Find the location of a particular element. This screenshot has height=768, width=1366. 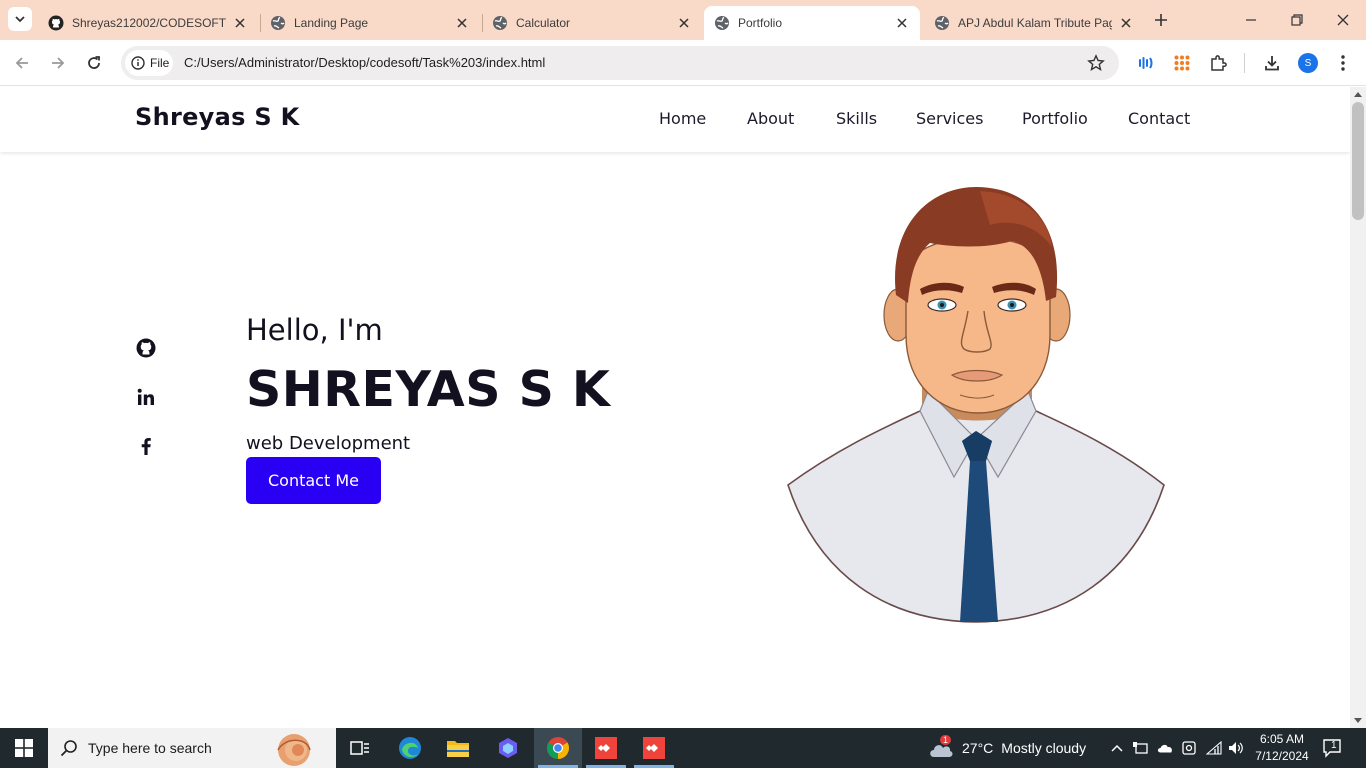

apps-button is located at coordinates (1182, 63).